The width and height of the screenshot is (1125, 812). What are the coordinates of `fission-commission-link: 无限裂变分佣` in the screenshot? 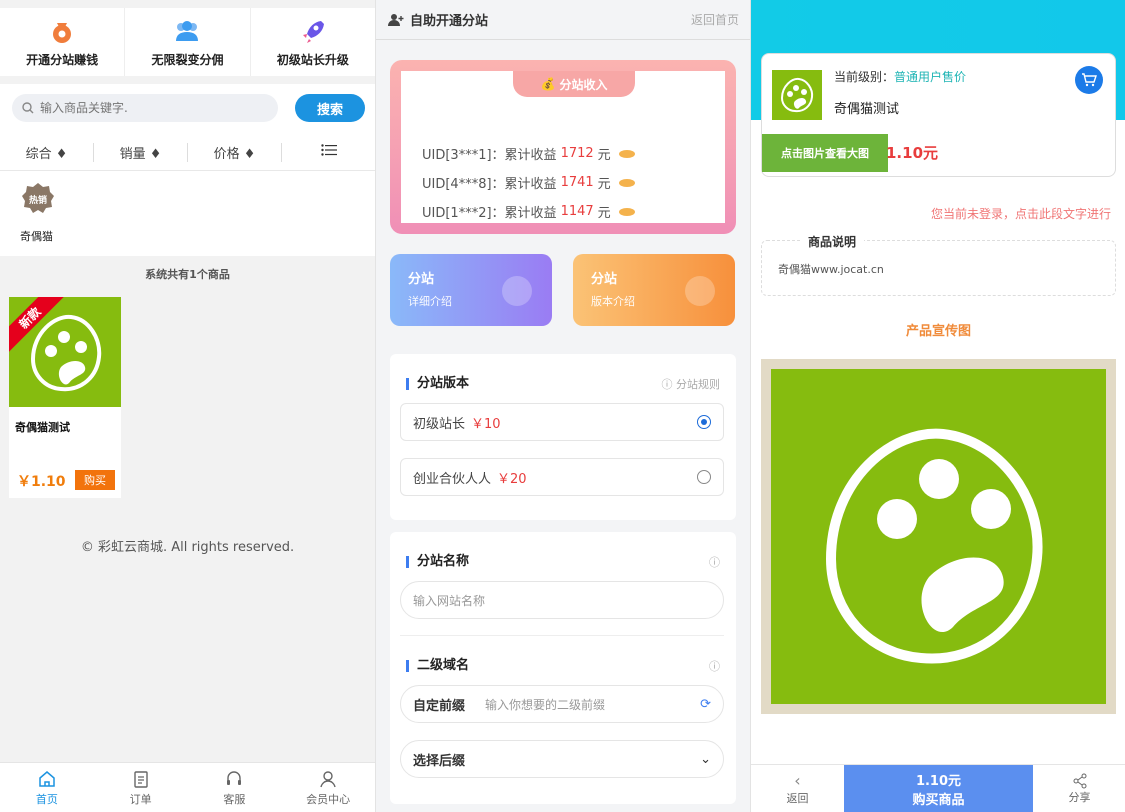 It's located at (188, 42).